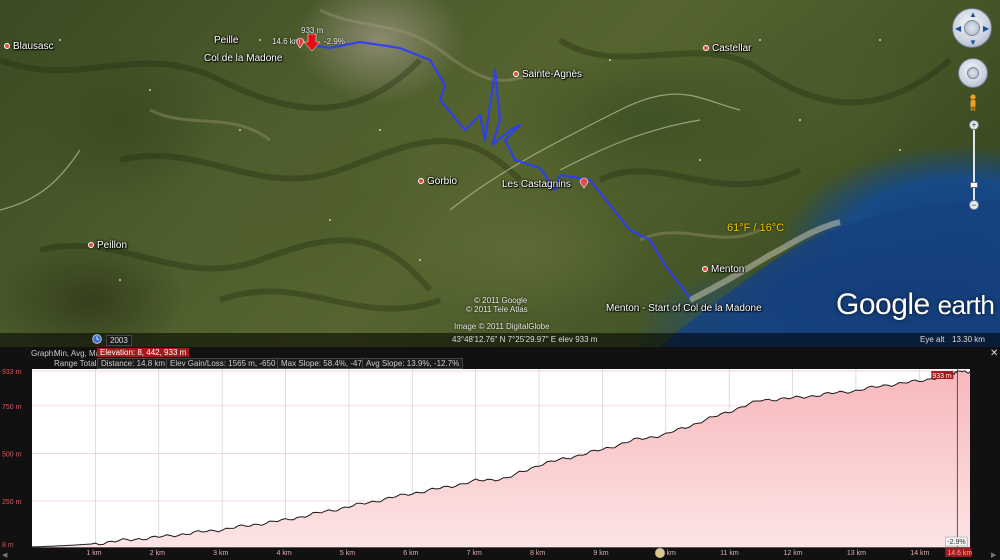  I want to click on eye-icon, so click(972, 28).